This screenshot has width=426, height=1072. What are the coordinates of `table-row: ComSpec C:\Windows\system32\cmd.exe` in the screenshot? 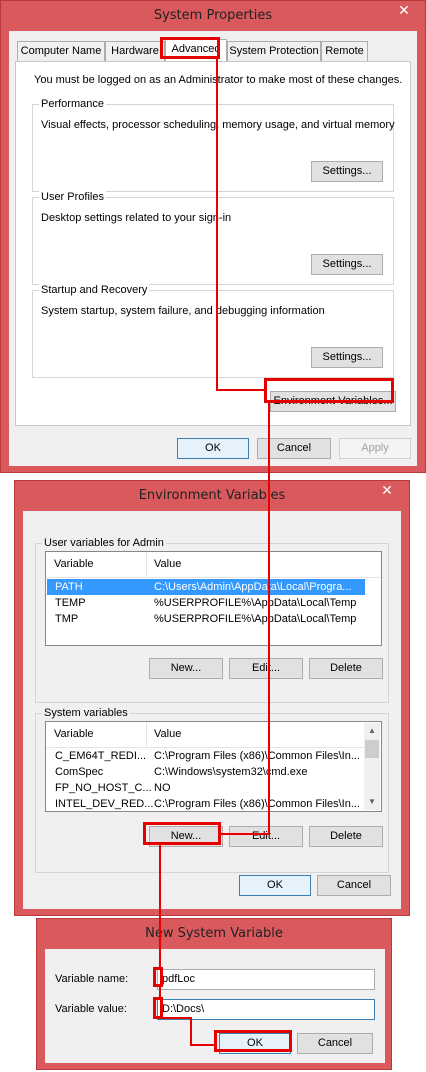 It's located at (206, 772).